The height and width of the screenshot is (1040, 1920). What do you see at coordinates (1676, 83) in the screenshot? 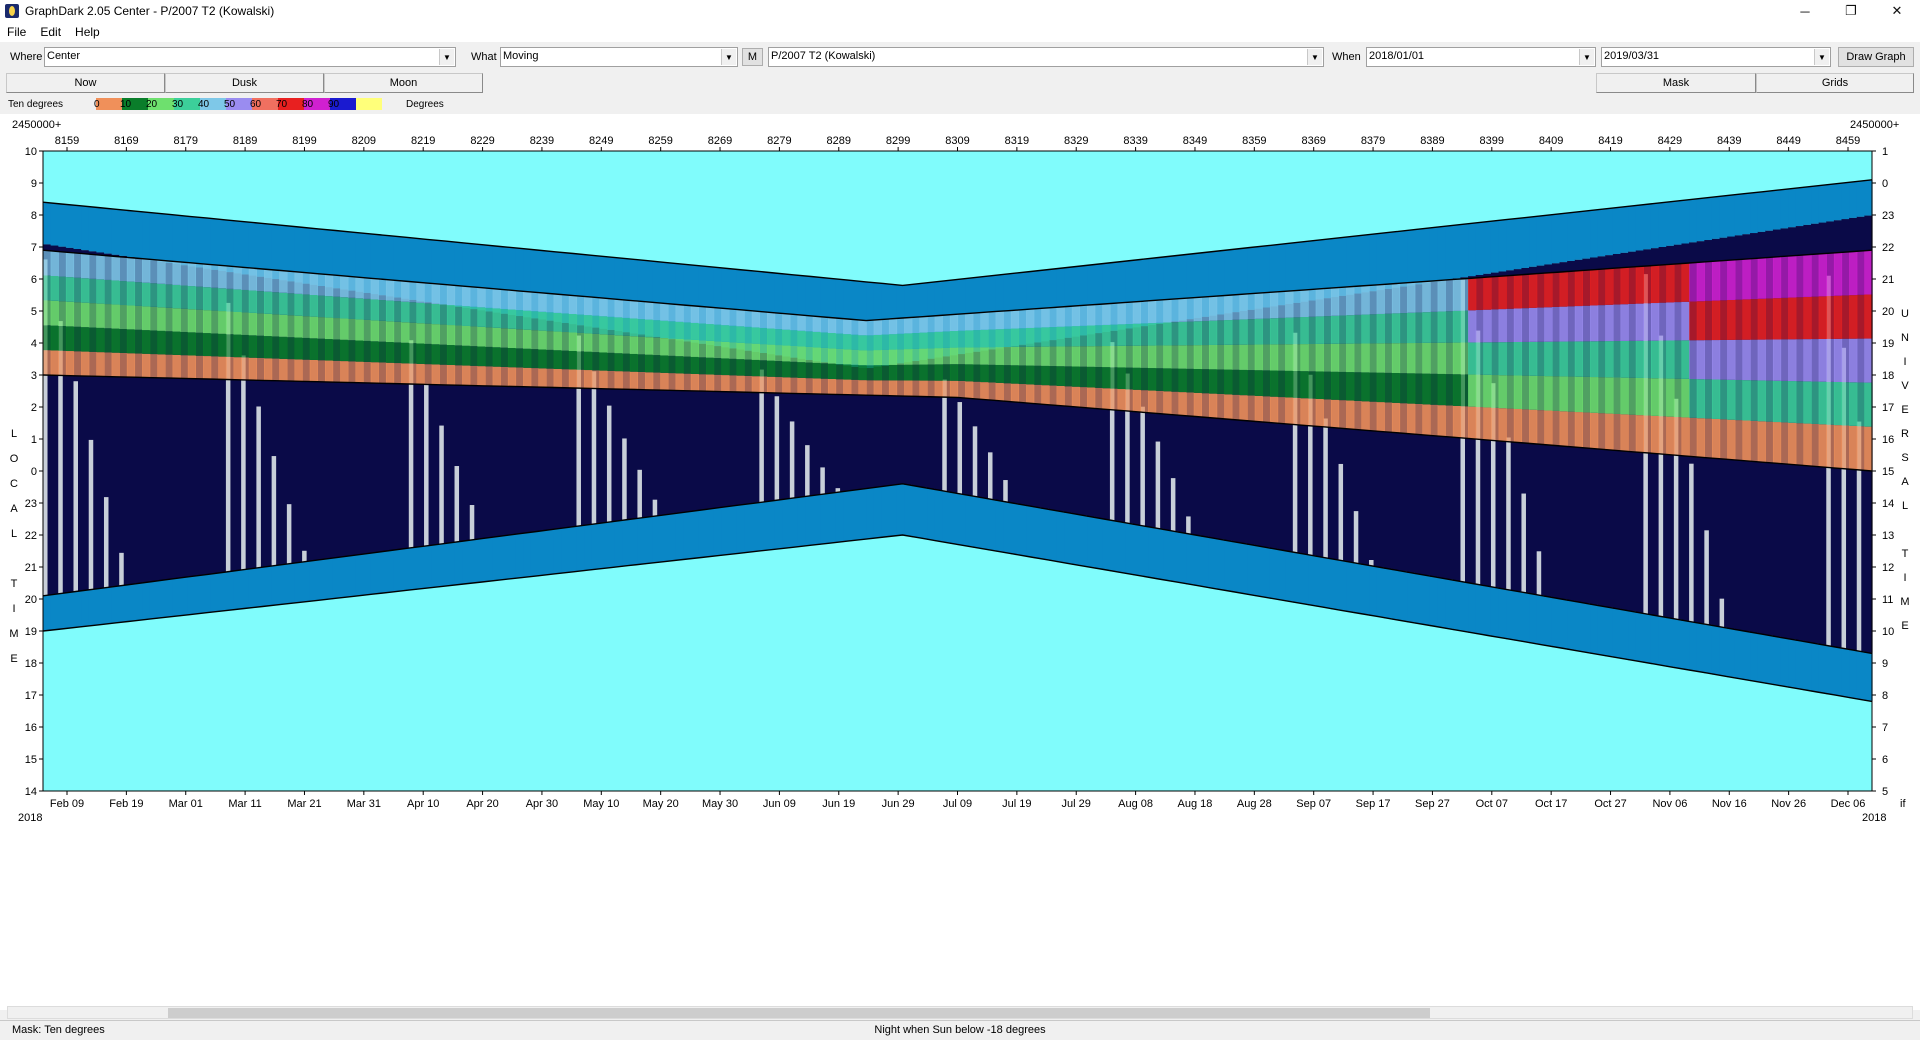
I see `mask-button: Mask` at bounding box center [1676, 83].